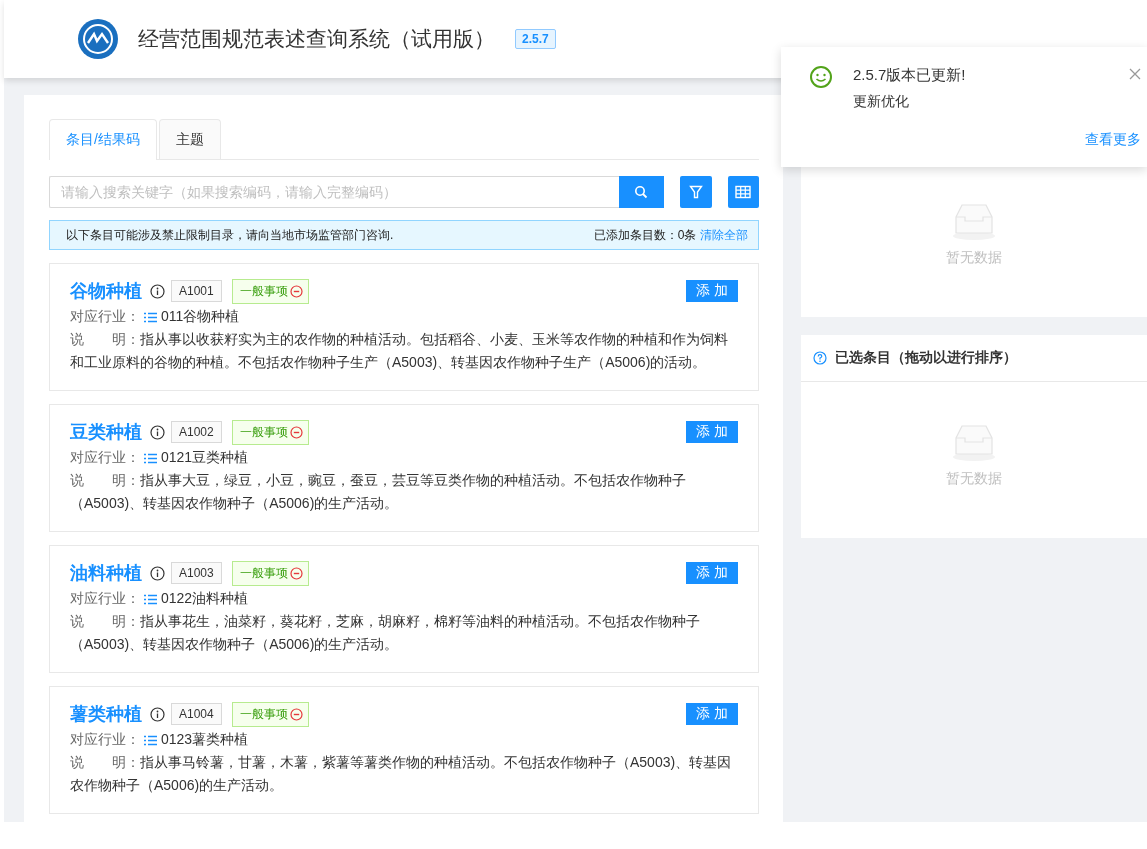 Image resolution: width=1147 pixels, height=849 pixels. What do you see at coordinates (820, 358) in the screenshot?
I see `help-icon` at bounding box center [820, 358].